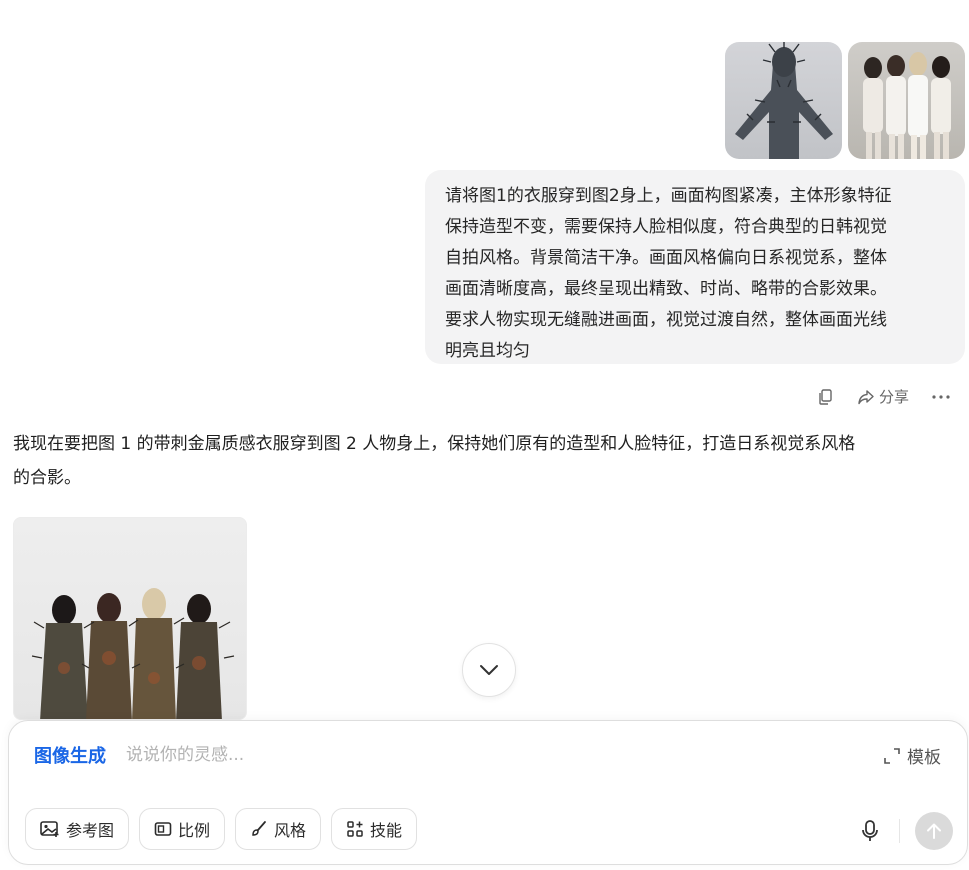 This screenshot has height=870, width=969. I want to click on share-label: 分享, so click(893, 397).